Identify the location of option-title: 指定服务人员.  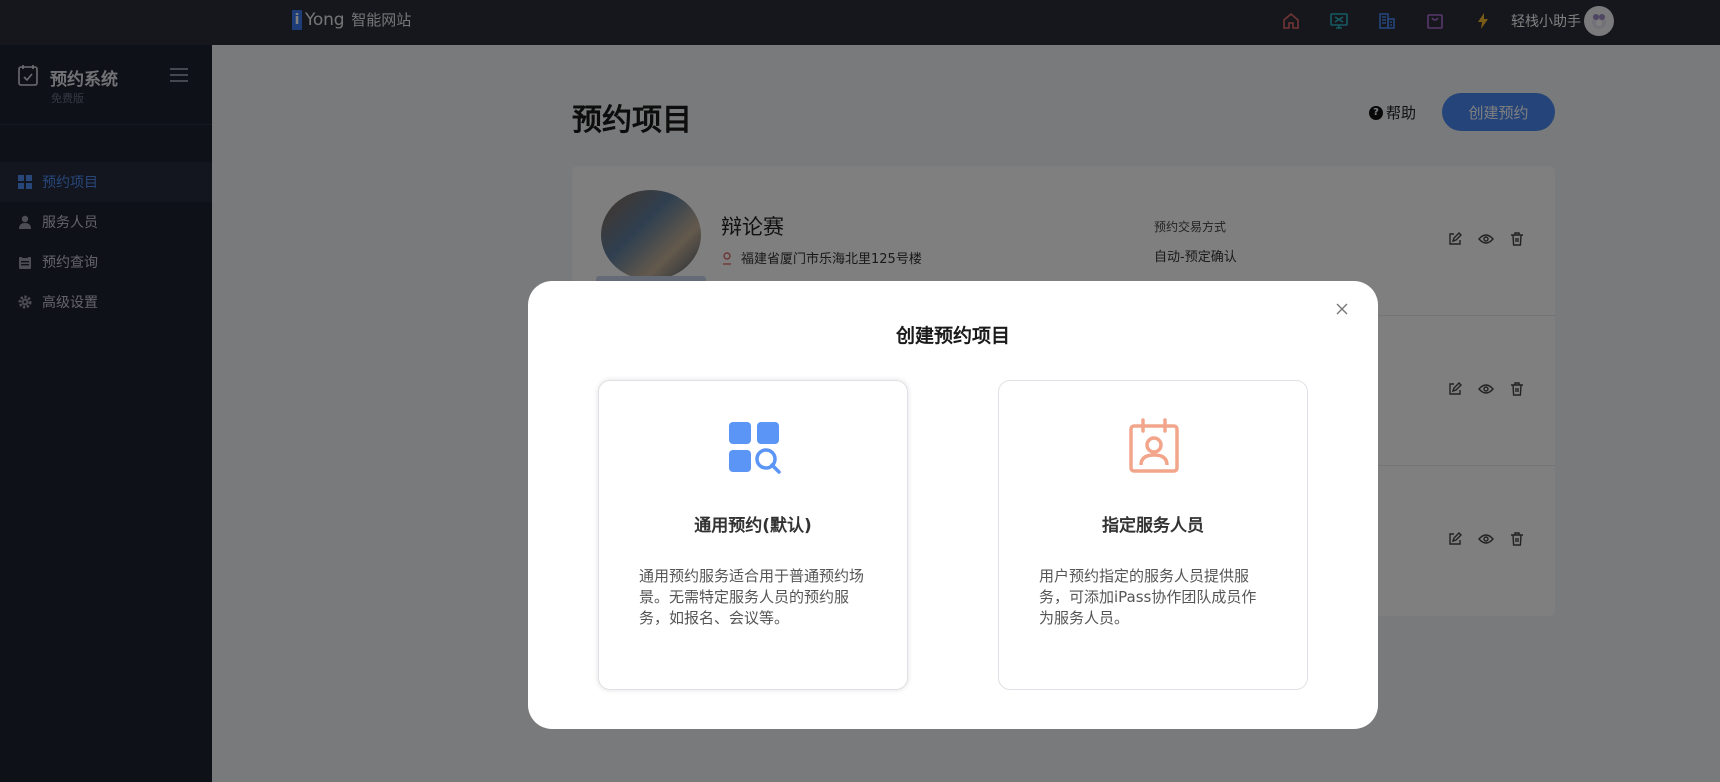
(1153, 526).